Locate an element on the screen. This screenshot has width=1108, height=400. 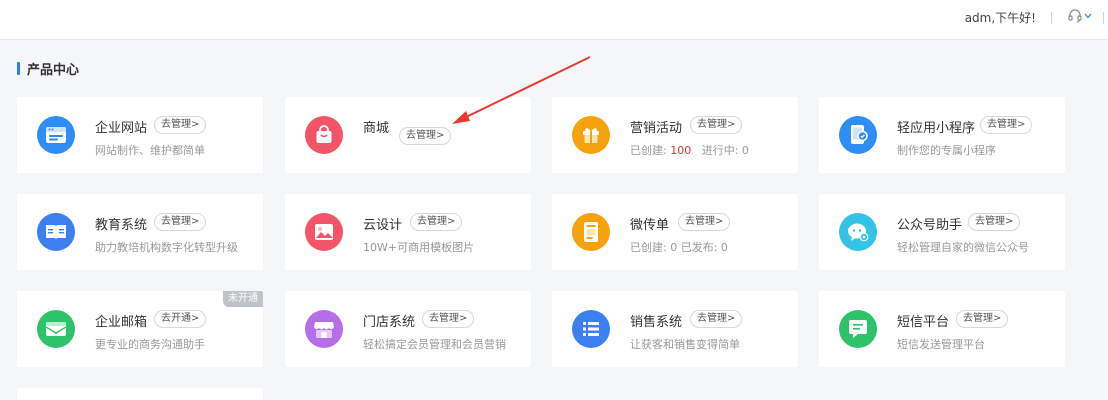
product-name: 营销活动 is located at coordinates (656, 128).